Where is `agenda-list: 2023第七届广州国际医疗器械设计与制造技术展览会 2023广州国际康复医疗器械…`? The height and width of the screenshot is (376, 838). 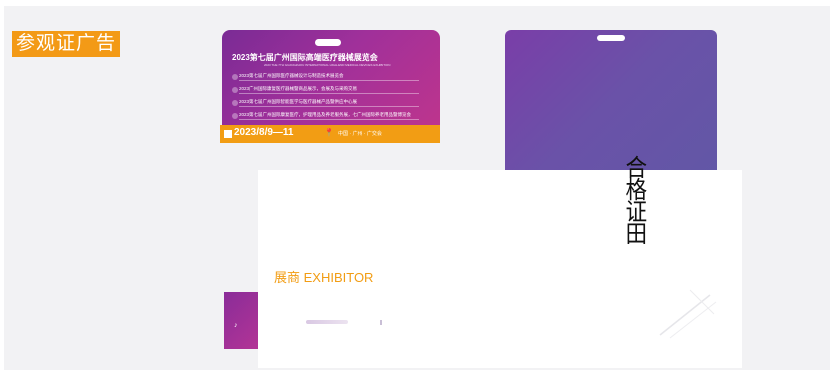 agenda-list: 2023第七届广州国际医疗器械设计与制造技术展览会 2023广州国际康复医疗器械… is located at coordinates (332, 99).